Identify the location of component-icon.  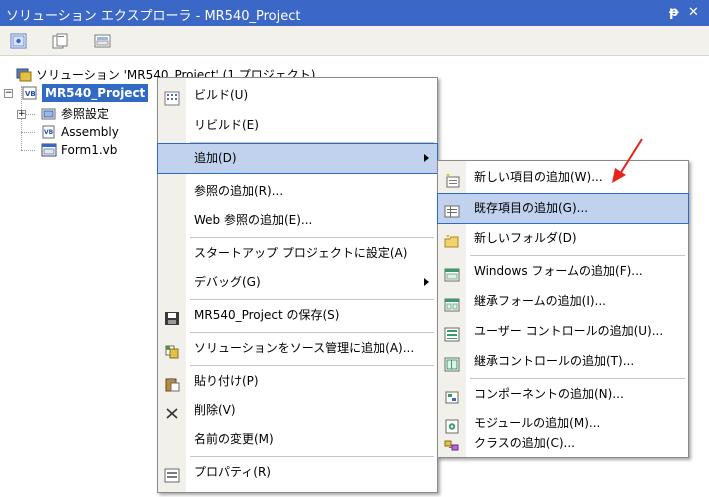
(452, 395).